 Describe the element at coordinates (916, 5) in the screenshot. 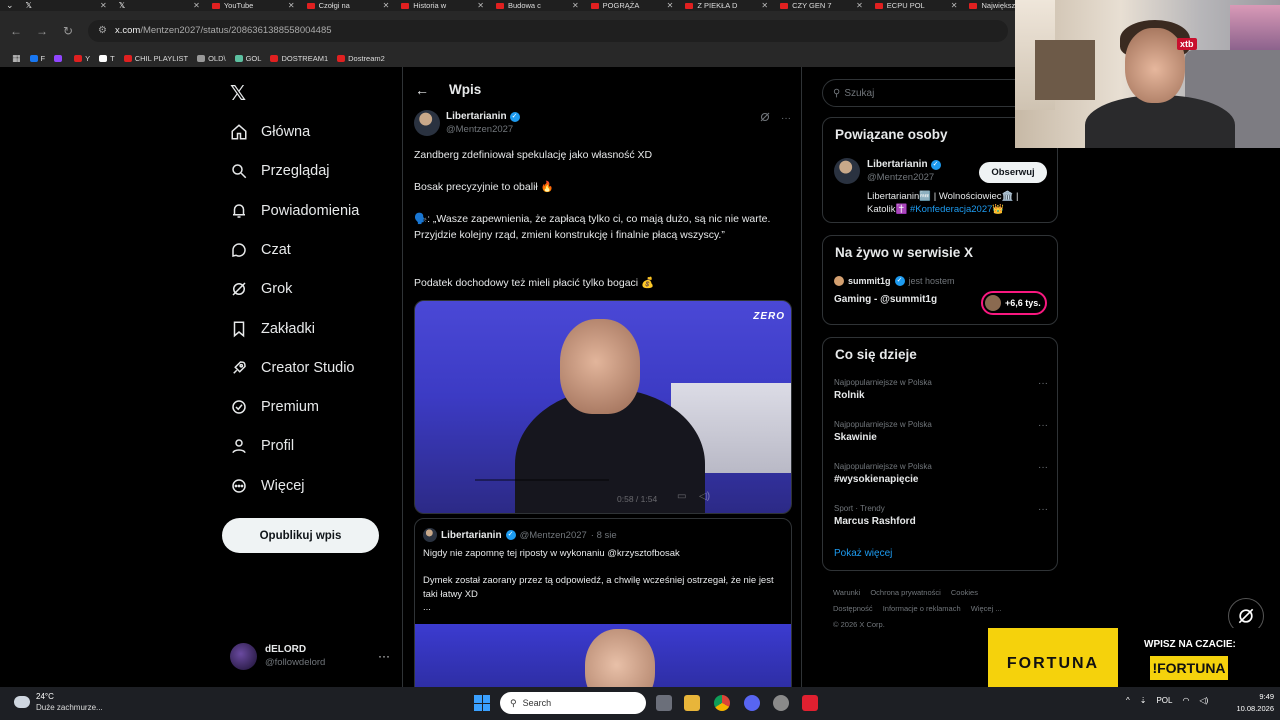

I see `browser-tab: ECPU POL ✕` at that location.